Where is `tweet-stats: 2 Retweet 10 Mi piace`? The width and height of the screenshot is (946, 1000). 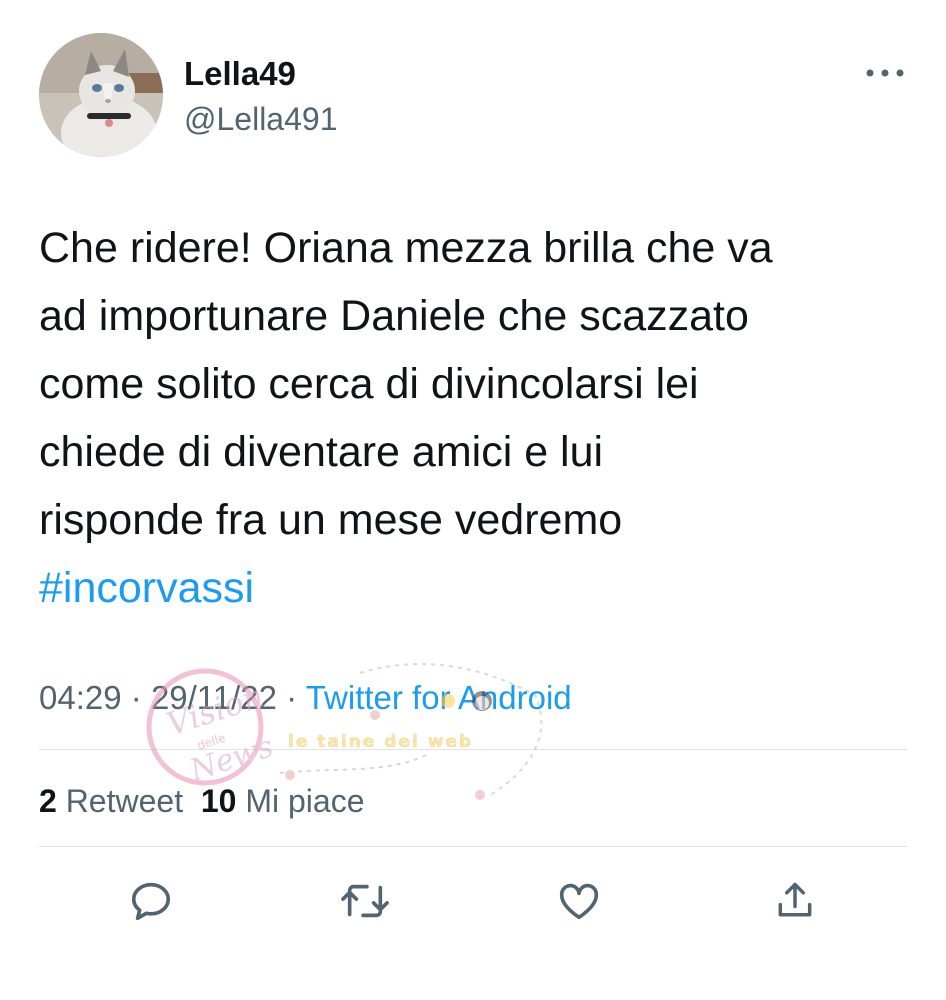 tweet-stats: 2 Retweet 10 Mi piace is located at coordinates (202, 801).